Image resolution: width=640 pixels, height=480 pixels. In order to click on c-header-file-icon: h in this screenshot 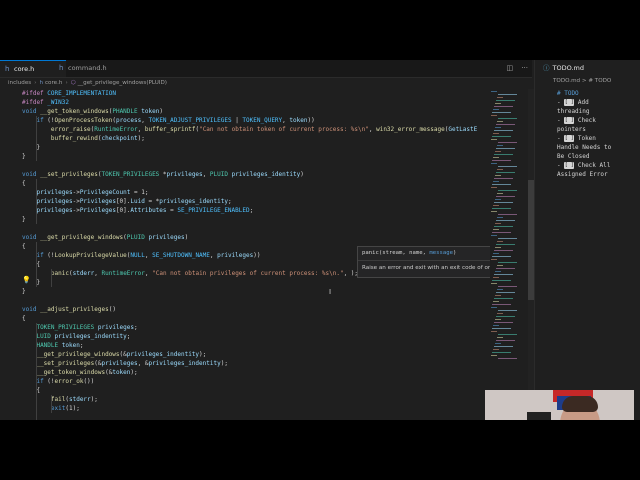, I will do `click(41, 83)`.